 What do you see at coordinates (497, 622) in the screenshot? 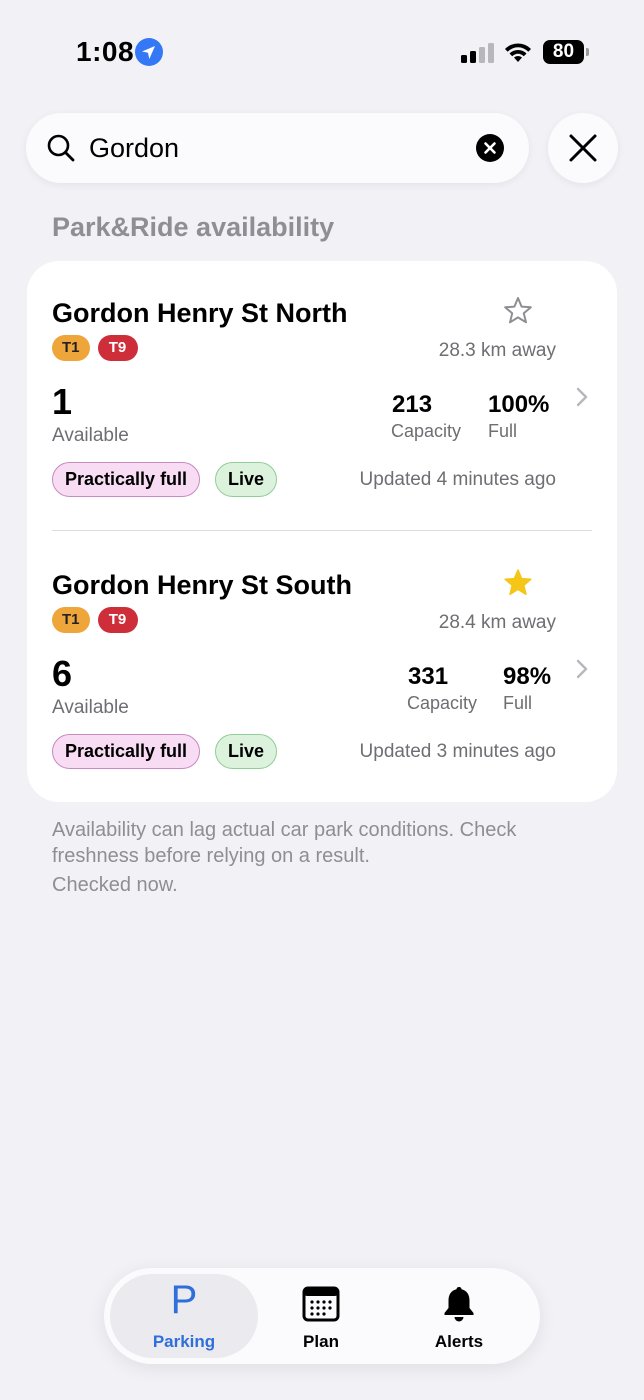
I see `distance-text: 28.4 km away` at bounding box center [497, 622].